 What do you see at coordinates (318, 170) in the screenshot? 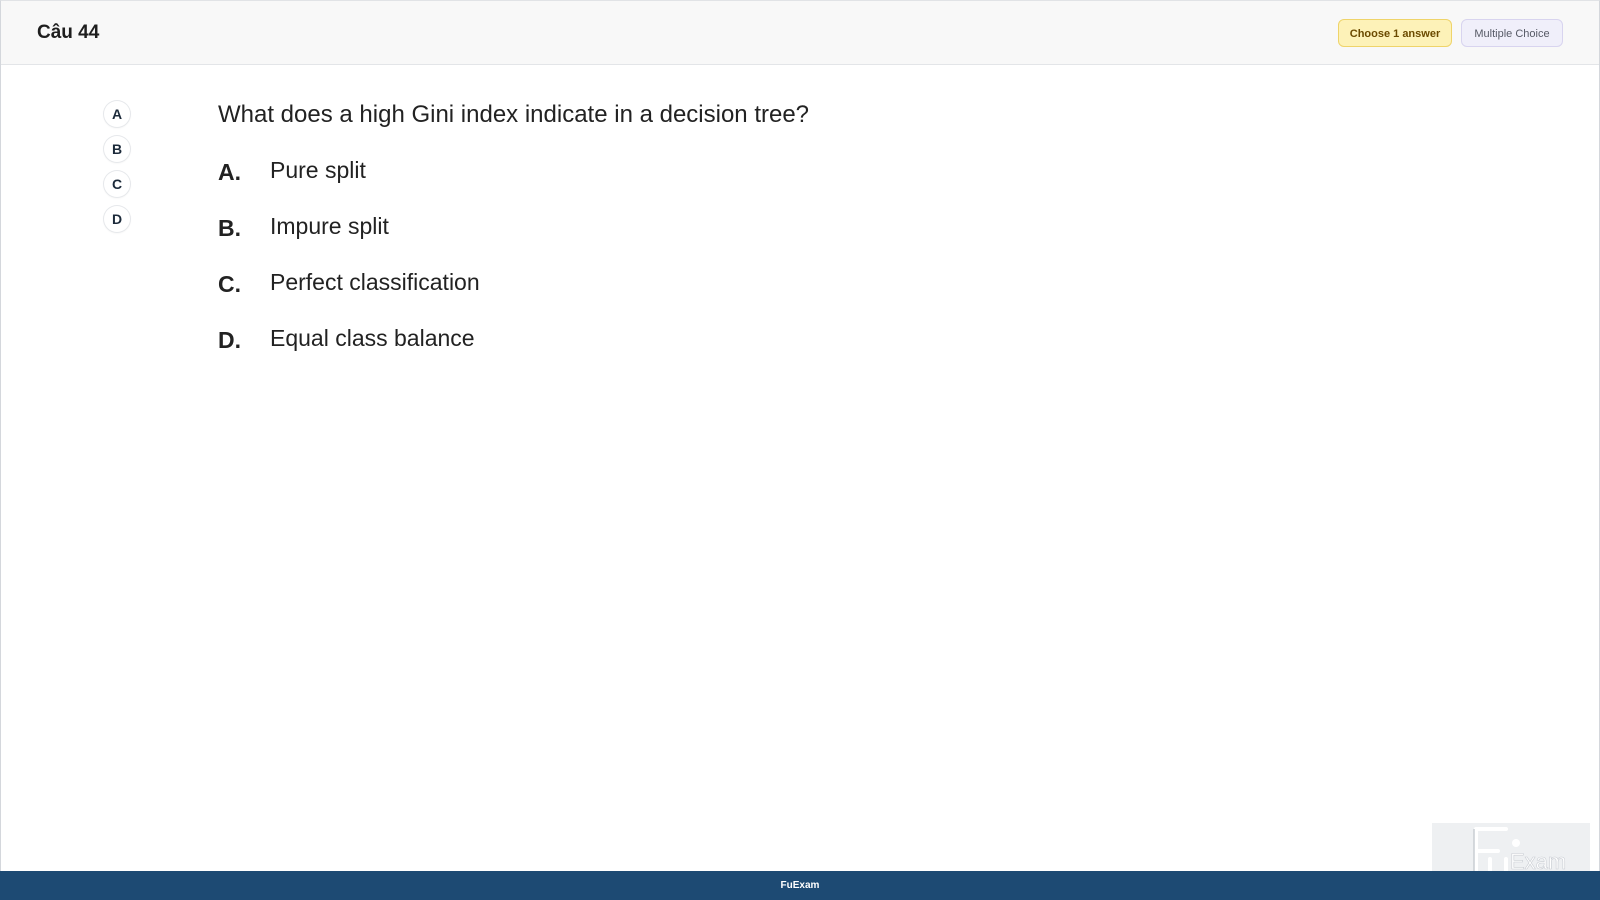
I see `answer-text: Pure split` at bounding box center [318, 170].